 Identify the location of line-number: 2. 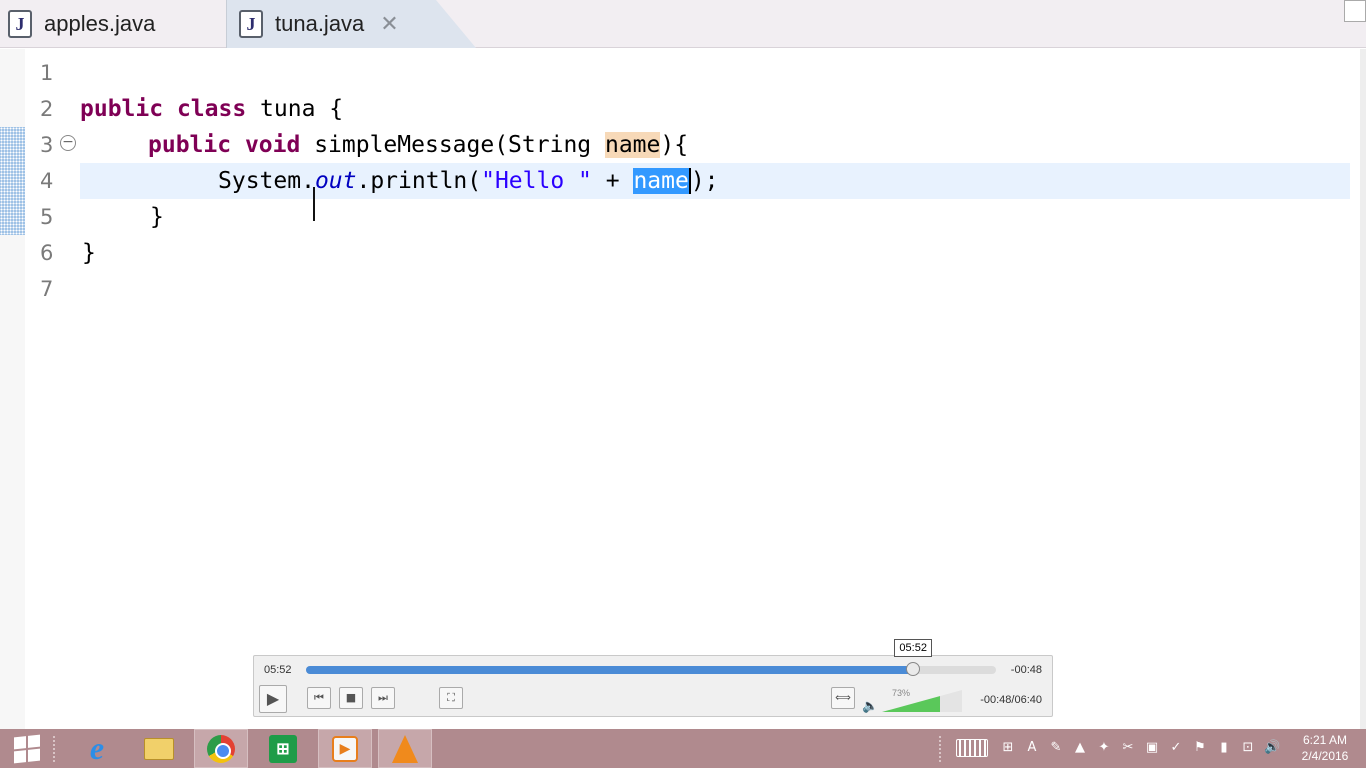
(47, 109).